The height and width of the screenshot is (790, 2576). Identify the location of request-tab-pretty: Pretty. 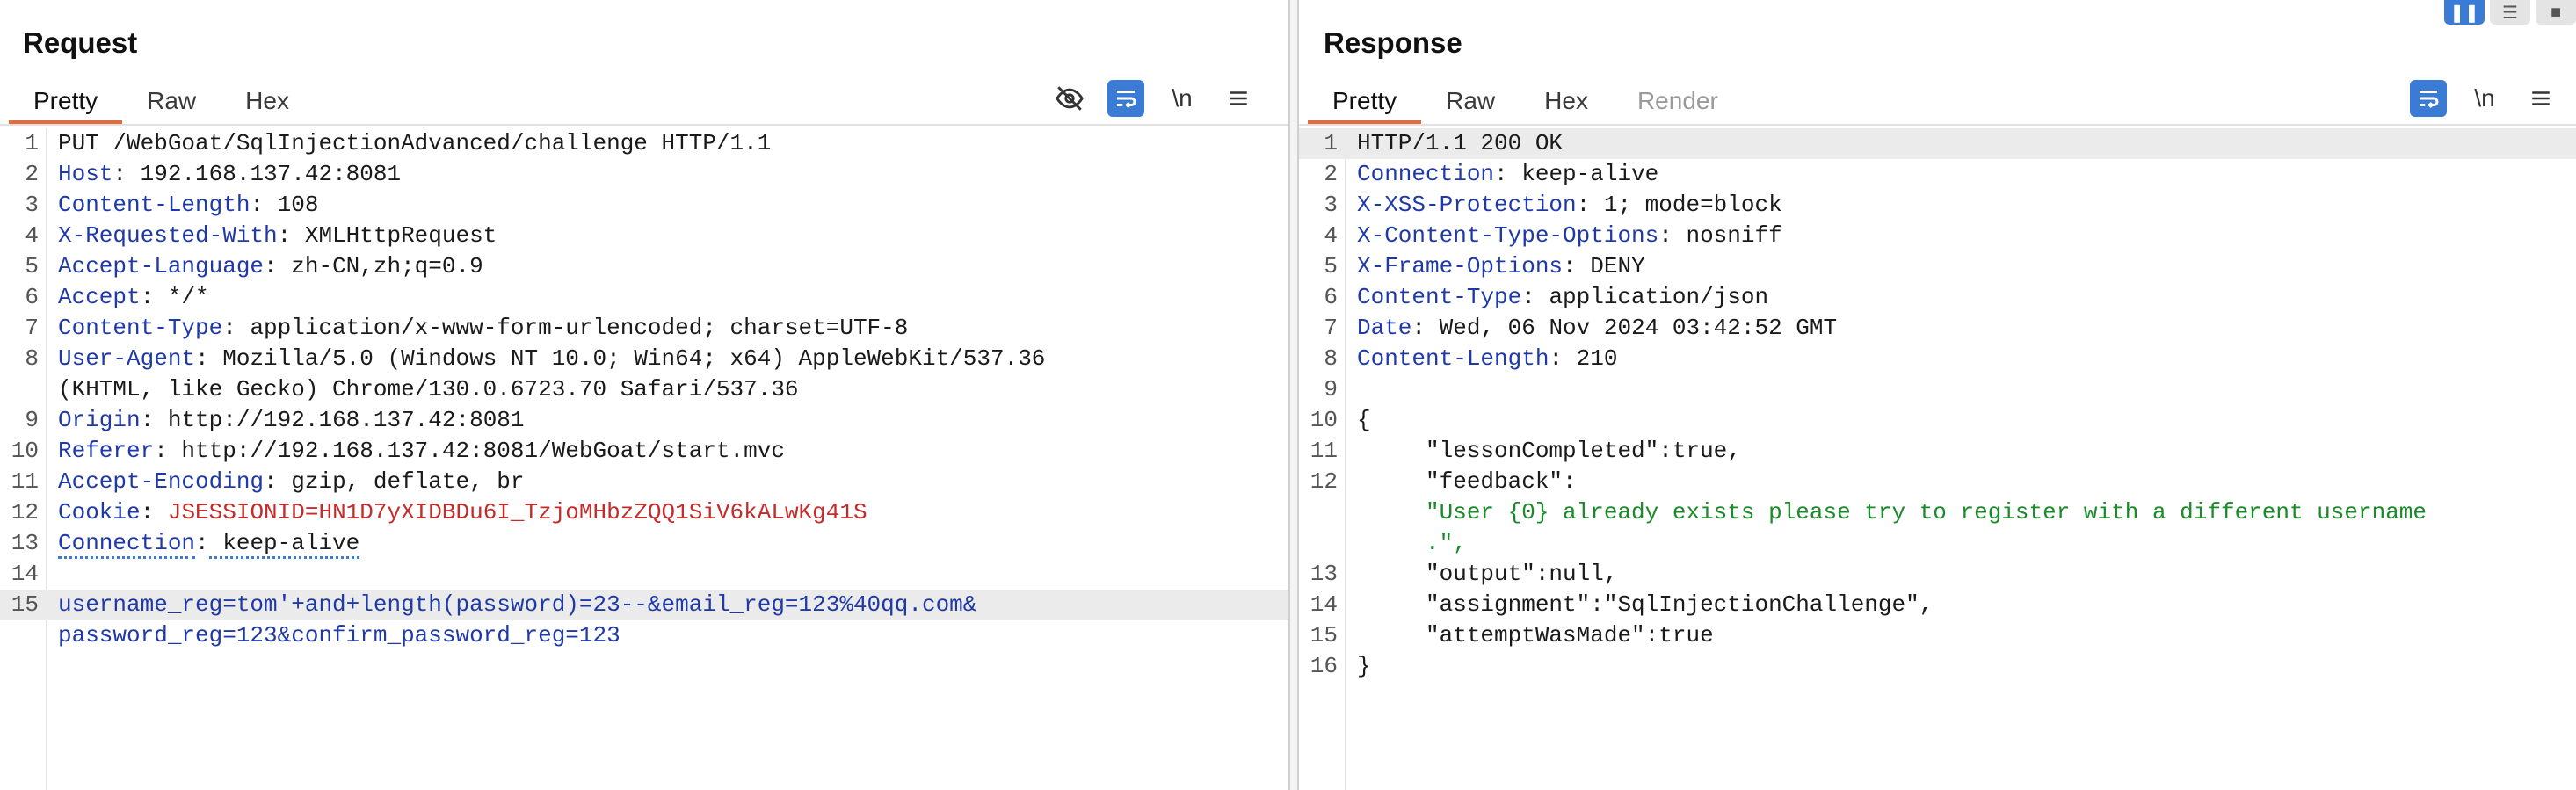
(66, 103).